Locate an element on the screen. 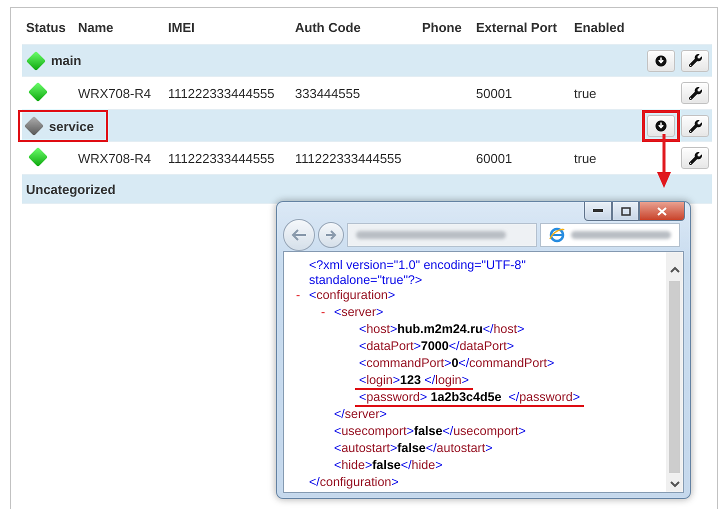  back-button is located at coordinates (299, 235).